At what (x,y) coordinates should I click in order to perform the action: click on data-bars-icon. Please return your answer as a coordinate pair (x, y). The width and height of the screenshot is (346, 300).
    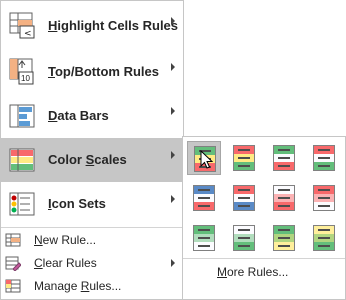
    Looking at the image, I should click on (22, 116).